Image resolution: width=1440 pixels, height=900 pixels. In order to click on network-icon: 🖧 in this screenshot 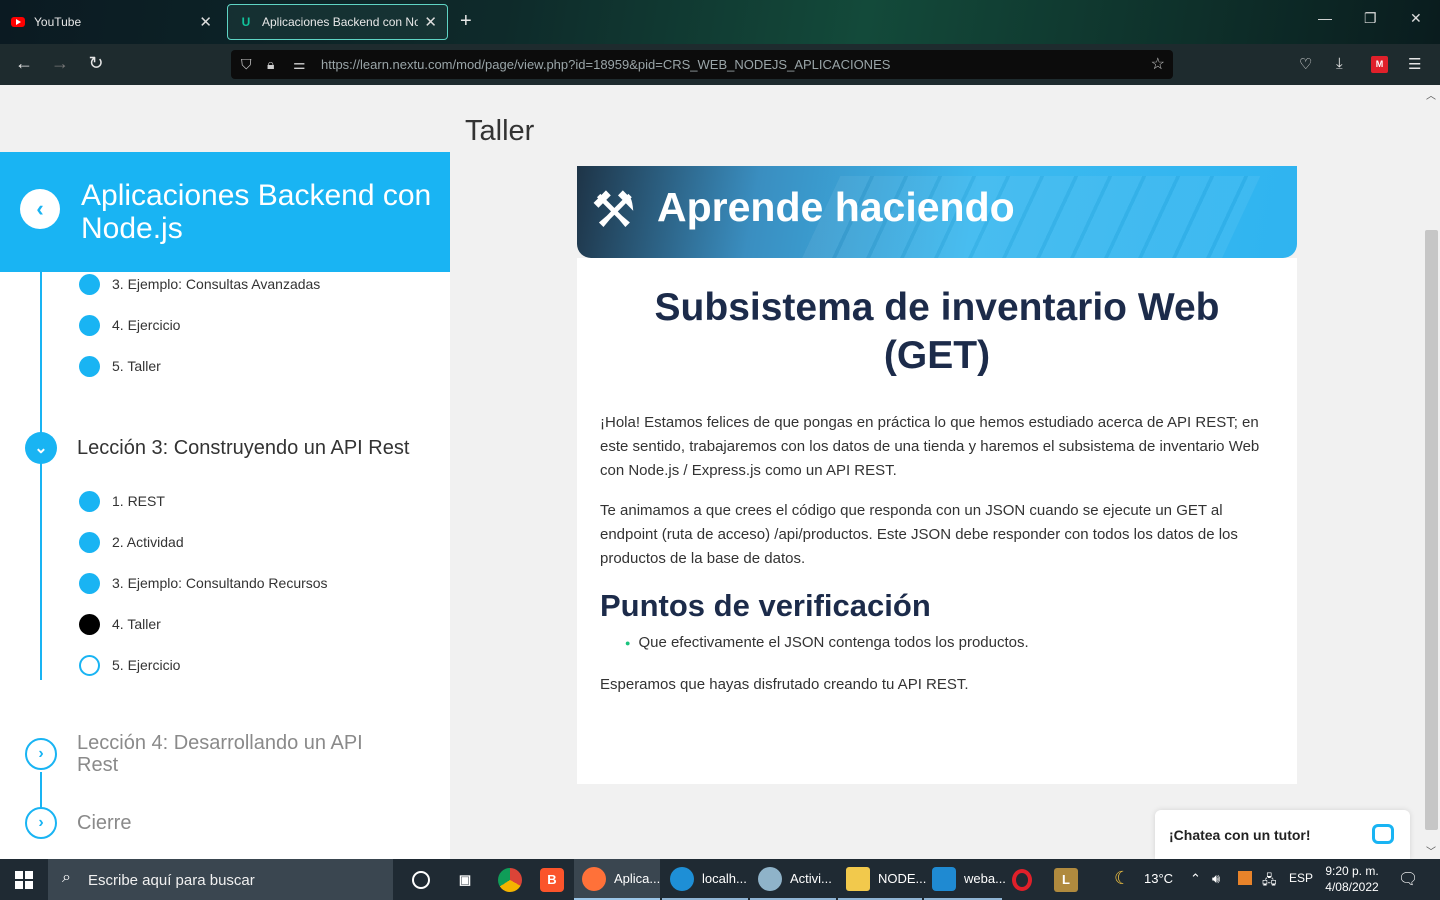, I will do `click(1269, 882)`.